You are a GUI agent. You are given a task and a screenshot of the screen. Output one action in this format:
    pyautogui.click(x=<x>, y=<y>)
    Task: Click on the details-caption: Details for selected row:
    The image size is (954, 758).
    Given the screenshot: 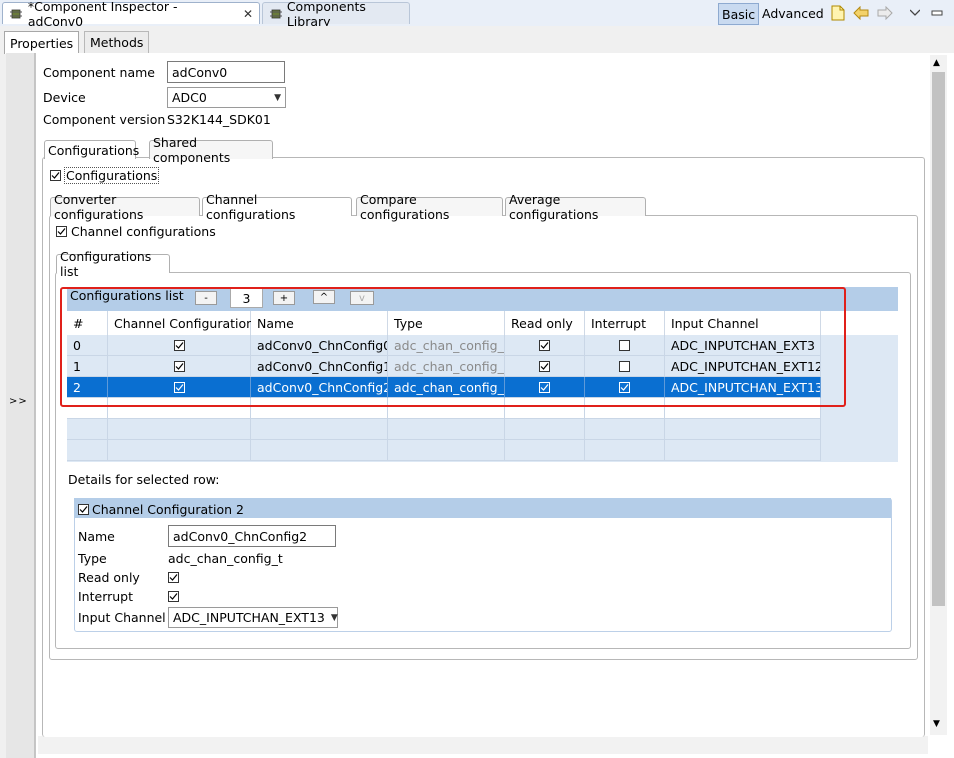 What is the action you would take?
    pyautogui.click(x=144, y=479)
    